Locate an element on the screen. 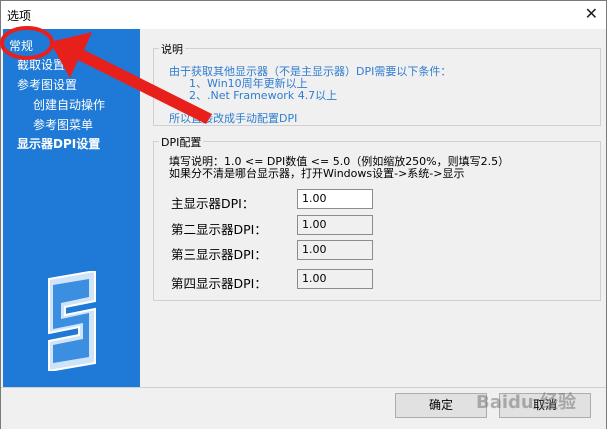 This screenshot has width=607, height=429. second-dpi-input: 1.00 is located at coordinates (335, 225).